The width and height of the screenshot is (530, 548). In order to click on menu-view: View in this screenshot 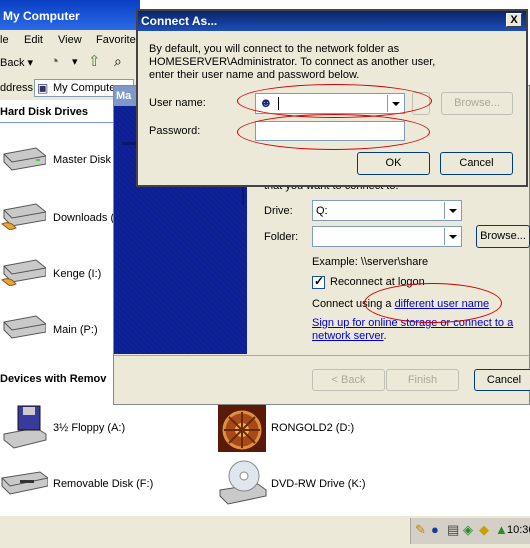, I will do `click(70, 40)`.